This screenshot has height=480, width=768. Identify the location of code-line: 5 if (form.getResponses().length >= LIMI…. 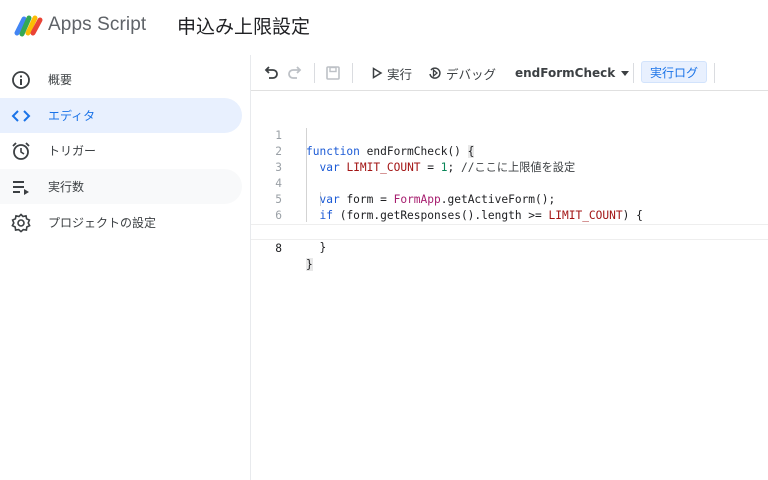
(509, 199).